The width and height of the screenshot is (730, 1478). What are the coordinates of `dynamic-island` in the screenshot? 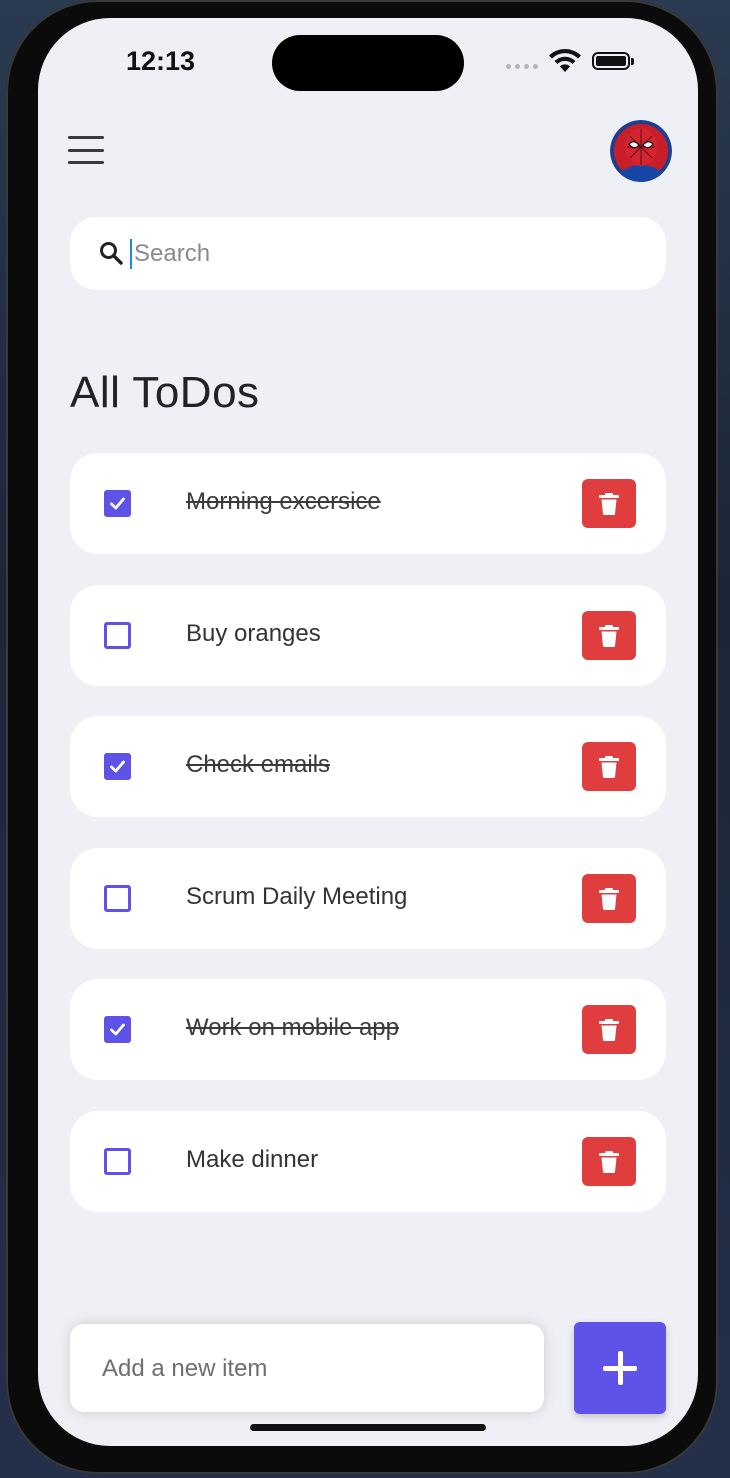 It's located at (368, 63).